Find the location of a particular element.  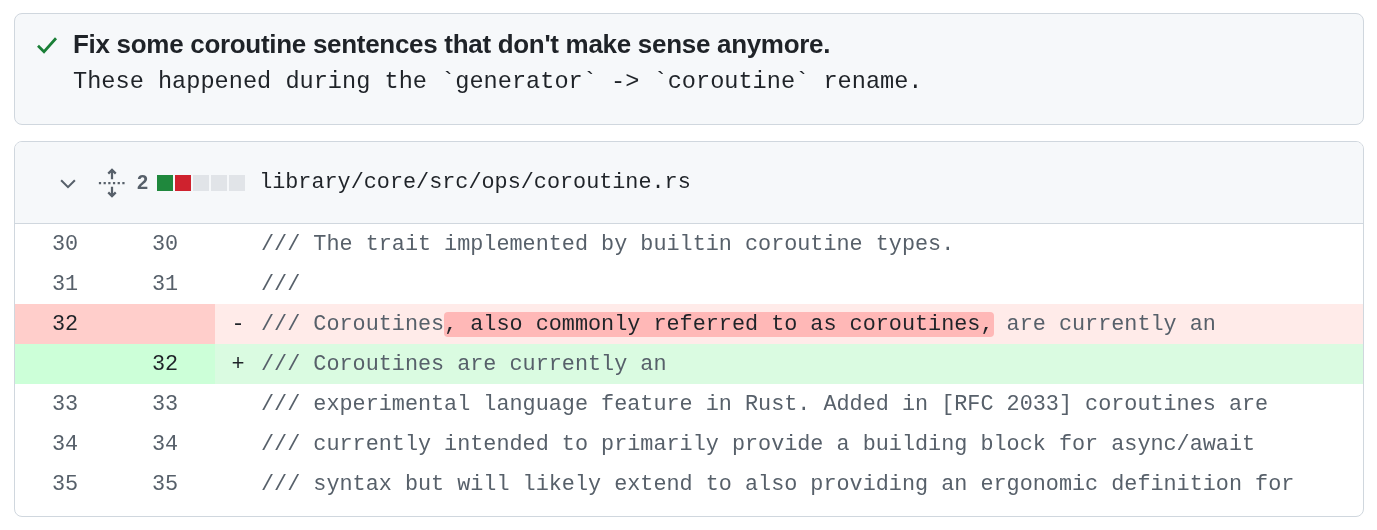

diff-sign: - is located at coordinates (238, 324).